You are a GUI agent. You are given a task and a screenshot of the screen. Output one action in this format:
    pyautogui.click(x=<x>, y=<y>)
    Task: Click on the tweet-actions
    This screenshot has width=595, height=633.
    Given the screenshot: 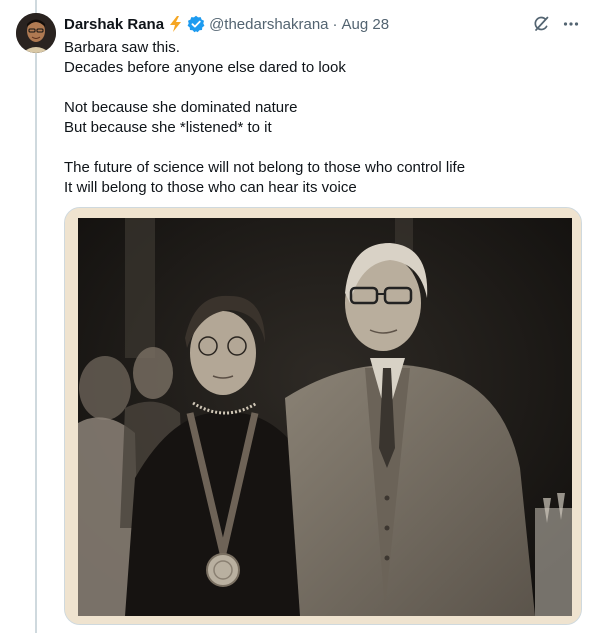 What is the action you would take?
    pyautogui.click(x=556, y=24)
    